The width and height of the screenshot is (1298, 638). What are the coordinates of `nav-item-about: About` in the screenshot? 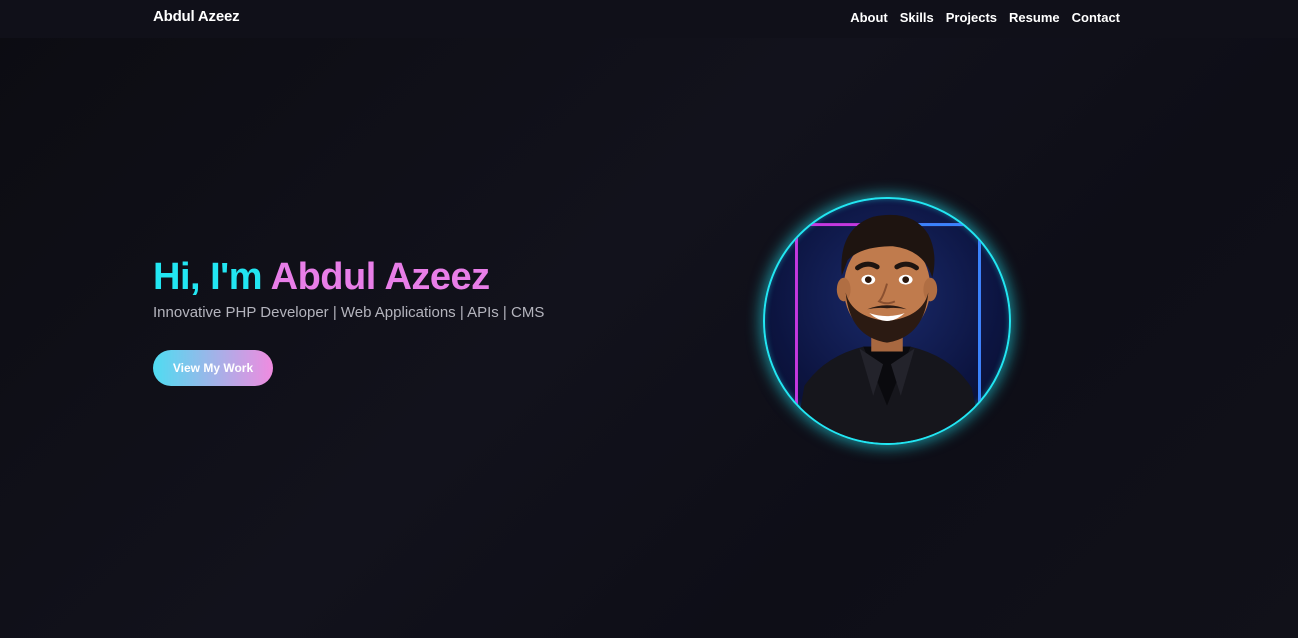 It's located at (869, 18).